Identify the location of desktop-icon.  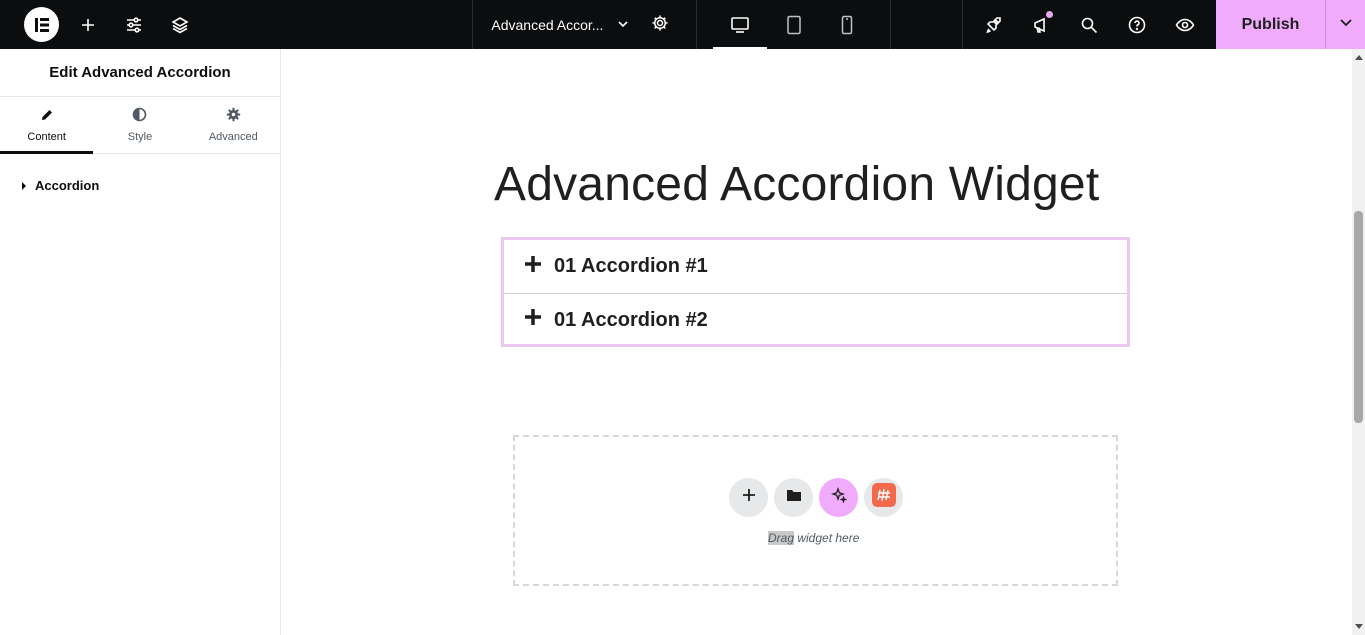
(740, 24).